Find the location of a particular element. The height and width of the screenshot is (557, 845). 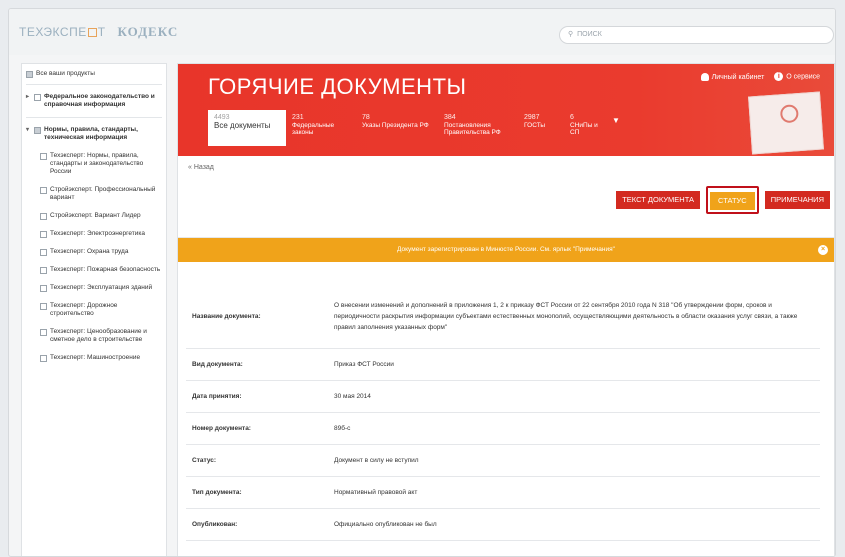

back-link: « Назад is located at coordinates (201, 167).